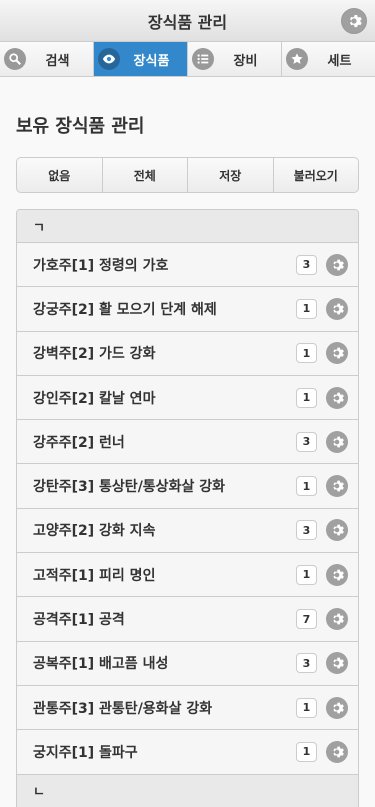 The height and width of the screenshot is (807, 375). Describe the element at coordinates (203, 59) in the screenshot. I see `list-icon` at that location.